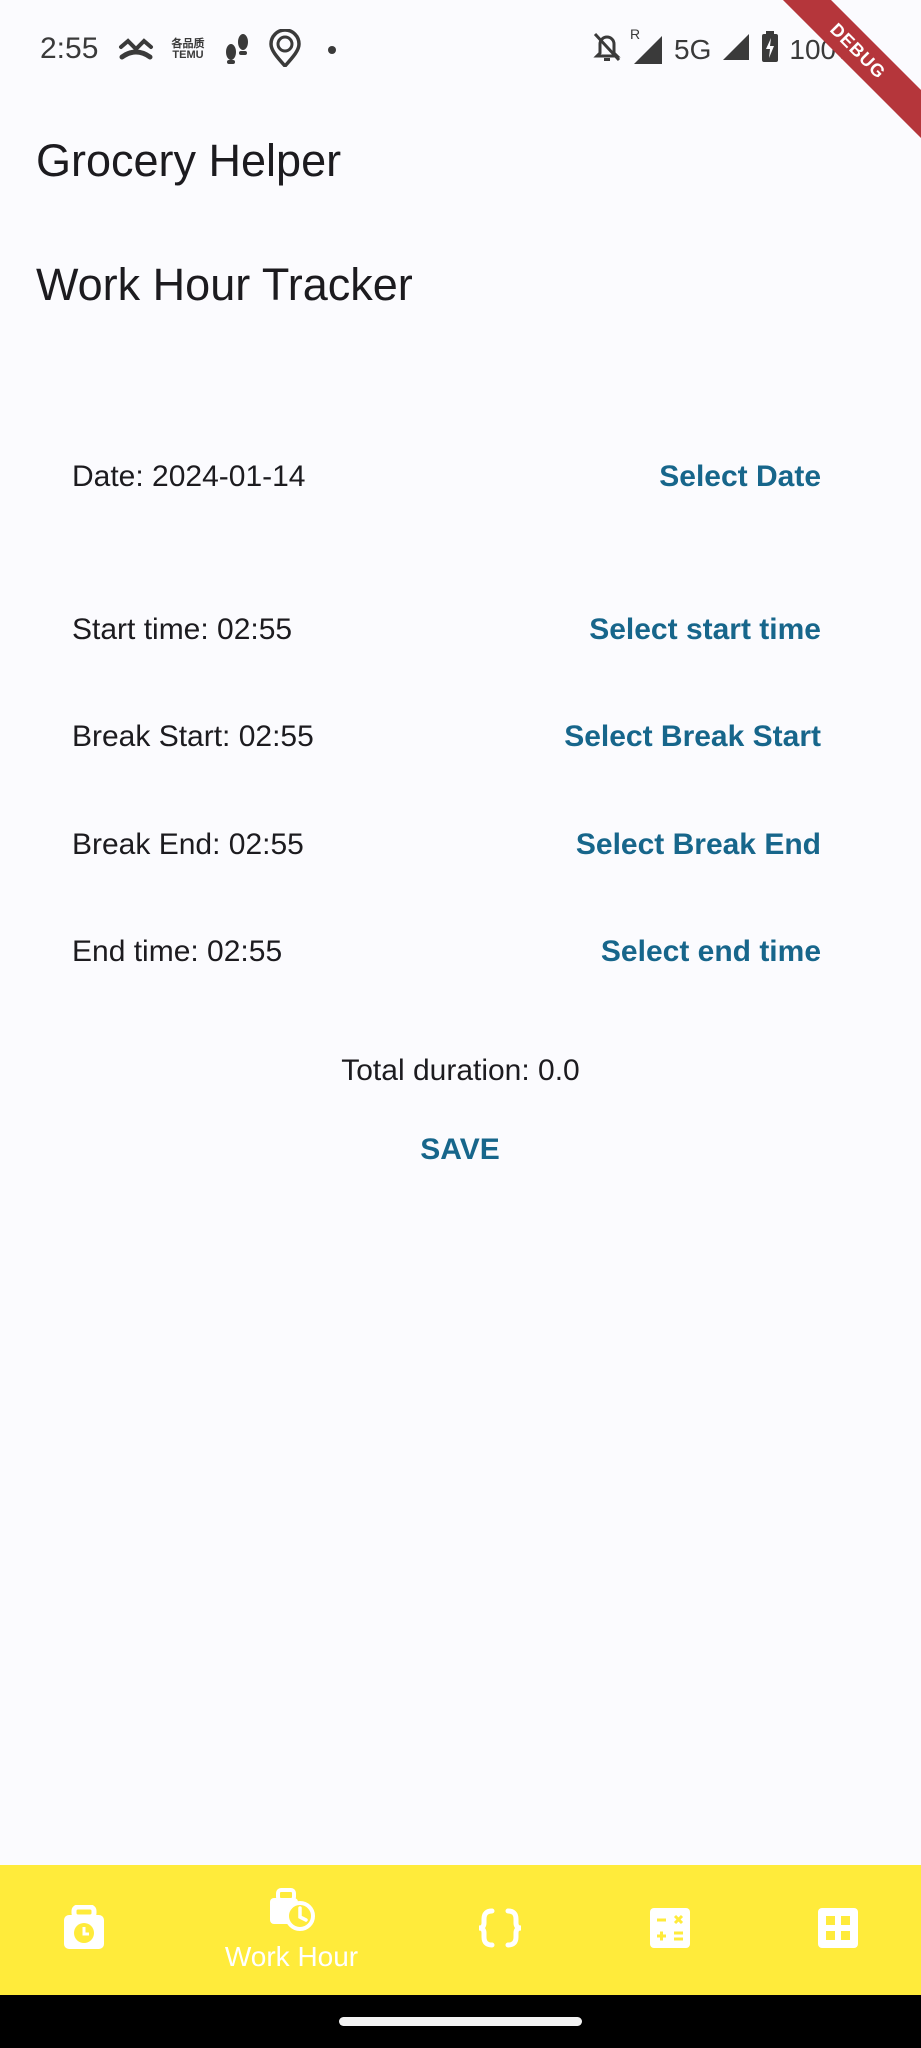 This screenshot has width=921, height=2048. I want to click on calculator-icon, so click(670, 1930).